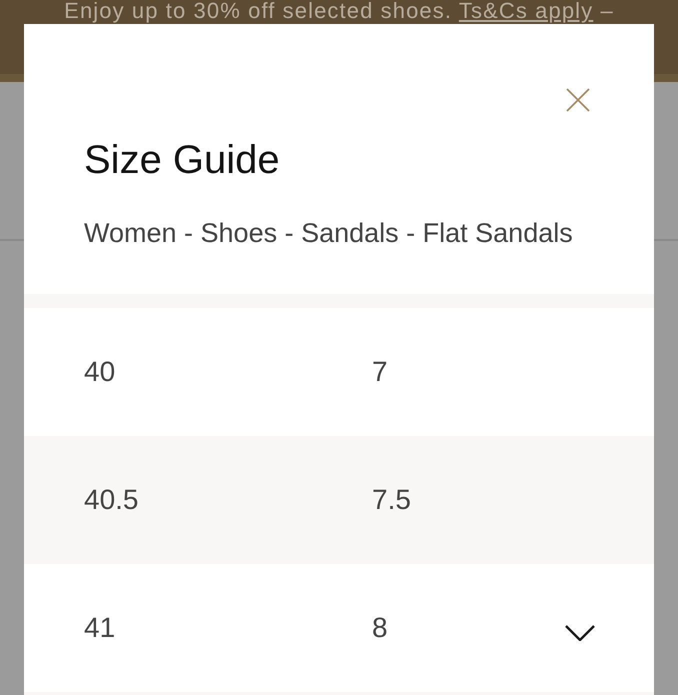  What do you see at coordinates (380, 372) in the screenshot?
I see `table-cell: 7` at bounding box center [380, 372].